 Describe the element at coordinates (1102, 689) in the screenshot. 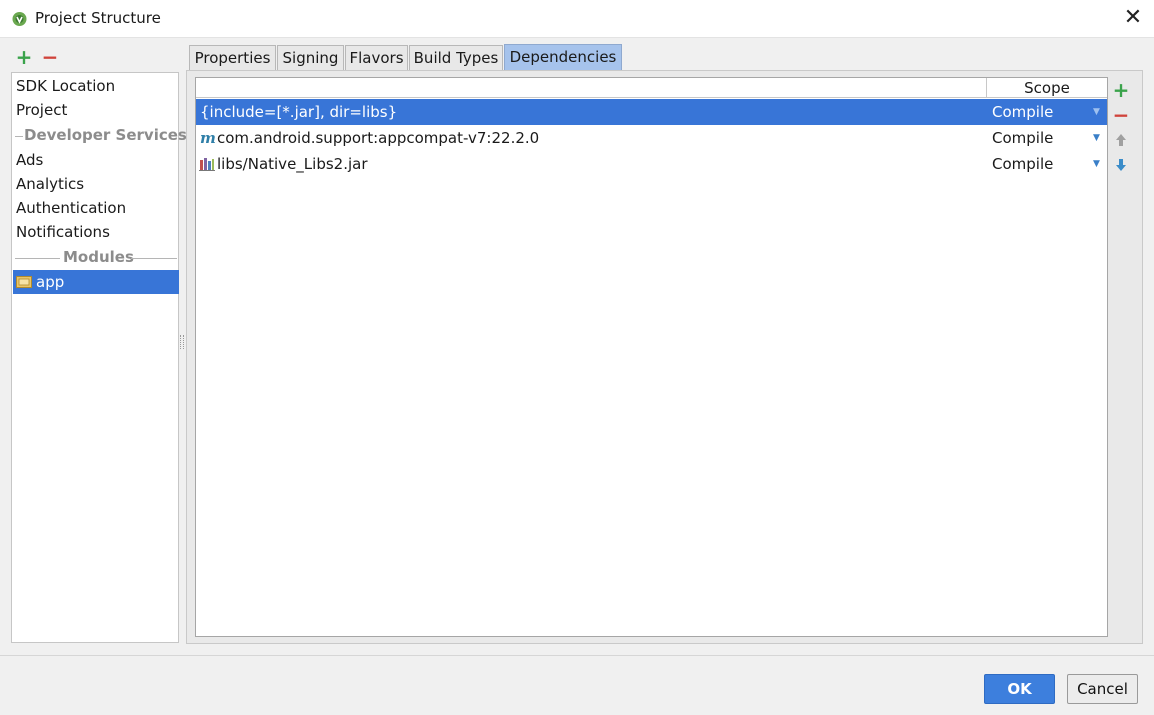

I see `cancel-button: Cancel` at that location.